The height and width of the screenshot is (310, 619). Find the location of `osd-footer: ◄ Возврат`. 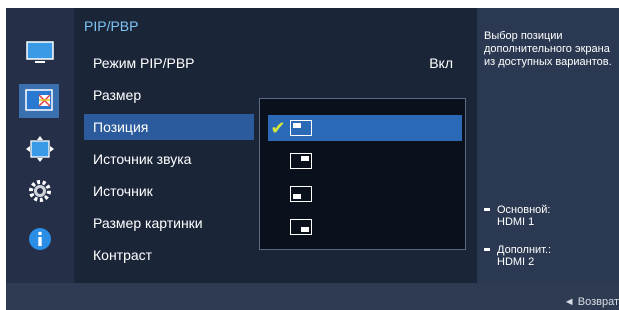

osd-footer: ◄ Возврат is located at coordinates (312, 296).